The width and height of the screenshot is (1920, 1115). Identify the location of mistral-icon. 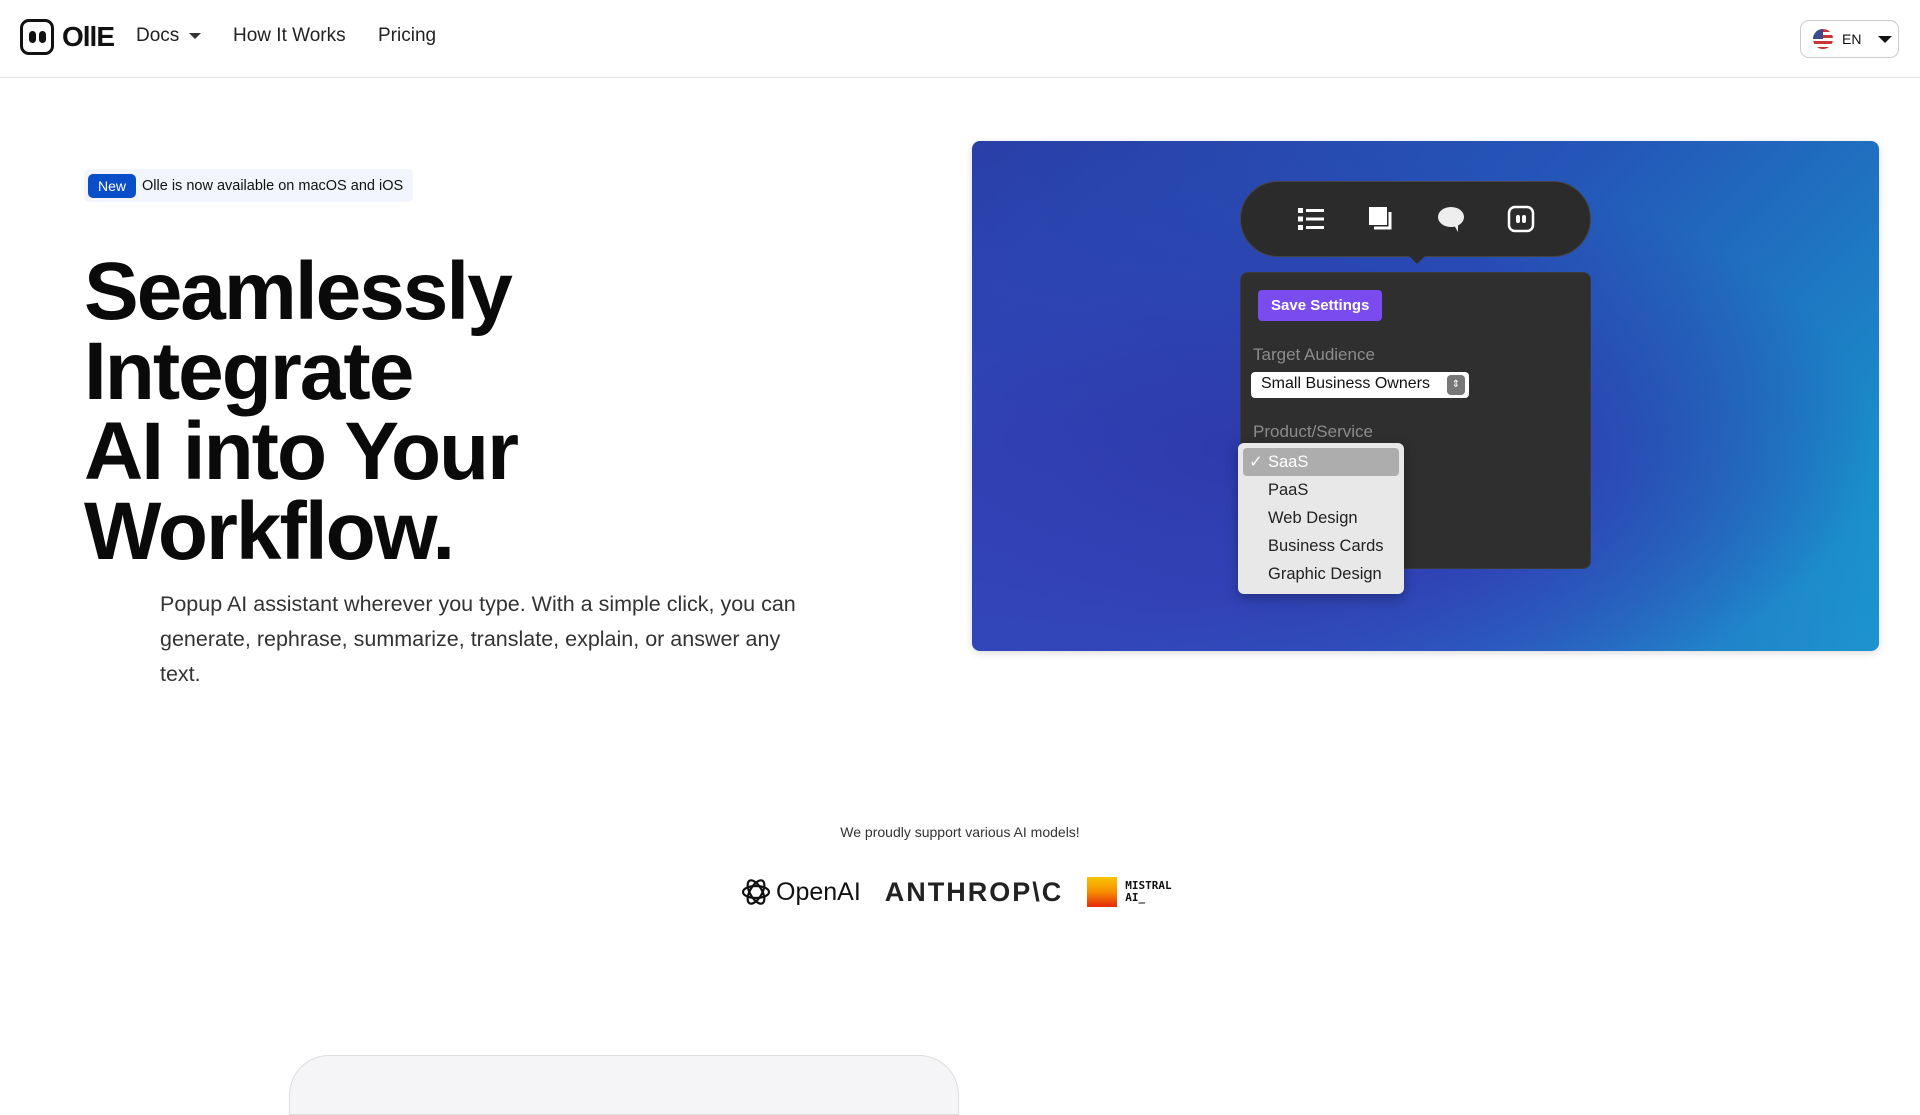
(1102, 892).